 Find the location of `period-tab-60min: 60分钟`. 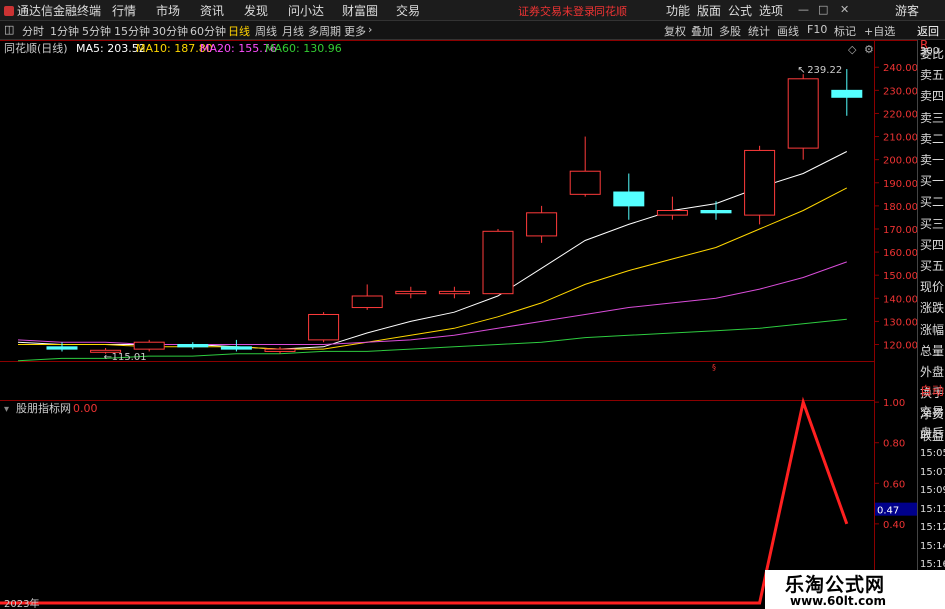

period-tab-60min: 60分钟 is located at coordinates (208, 31).